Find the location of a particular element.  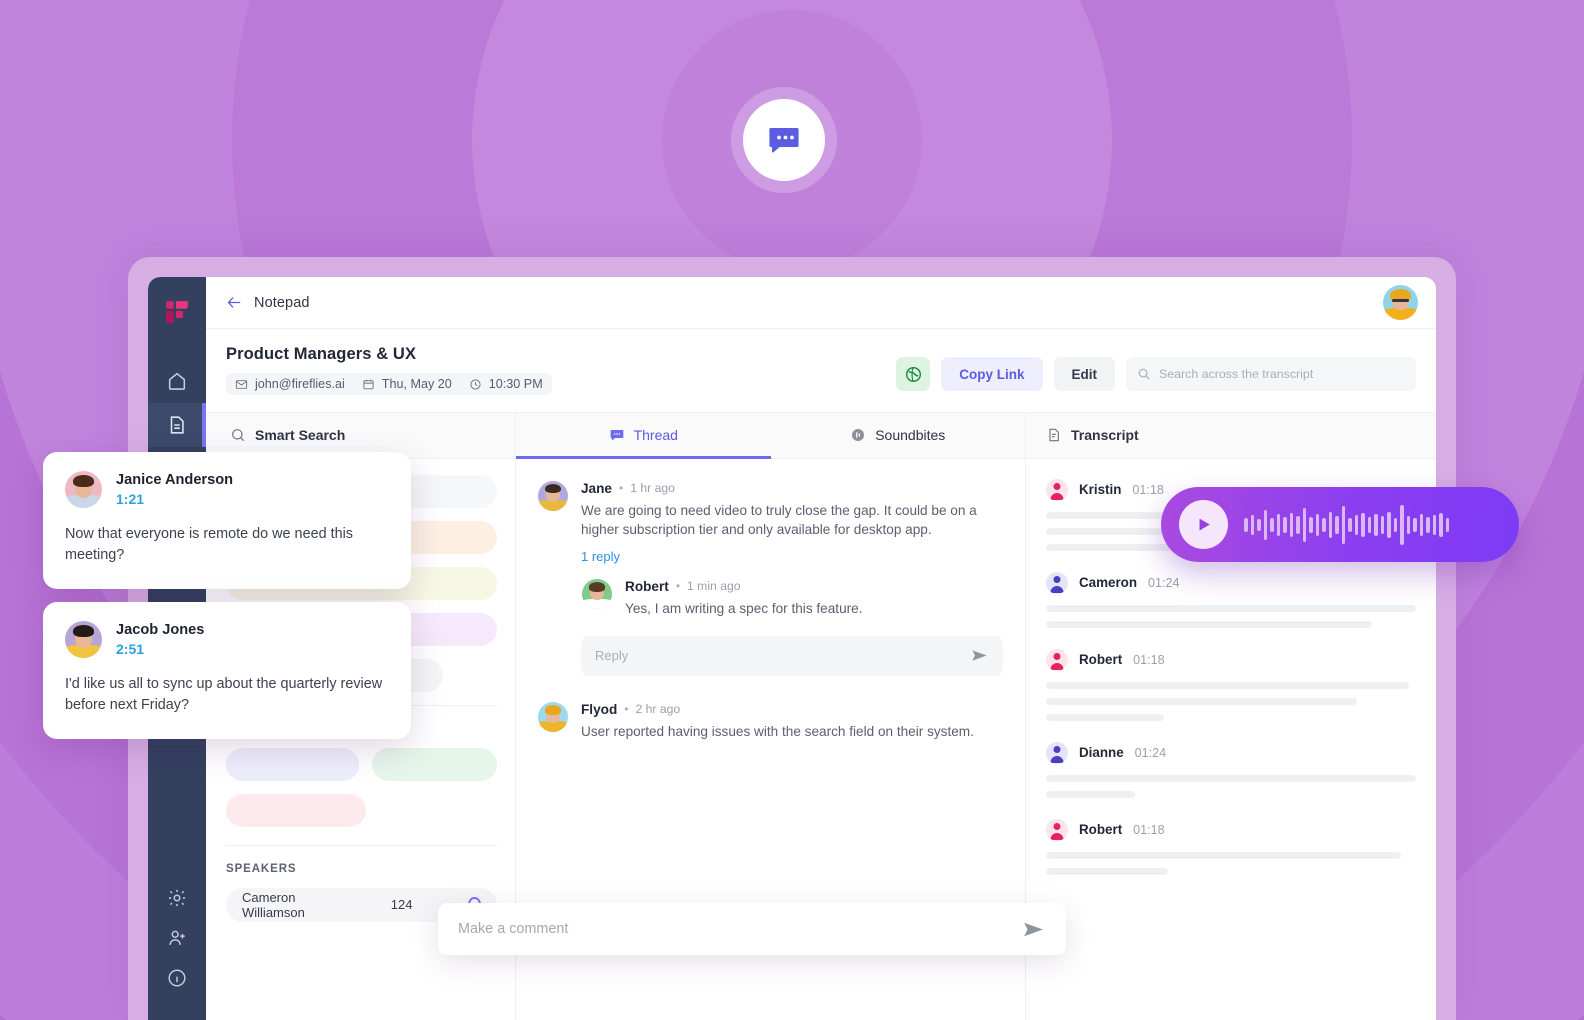

comment-timestamp: 1:21 is located at coordinates (174, 499).